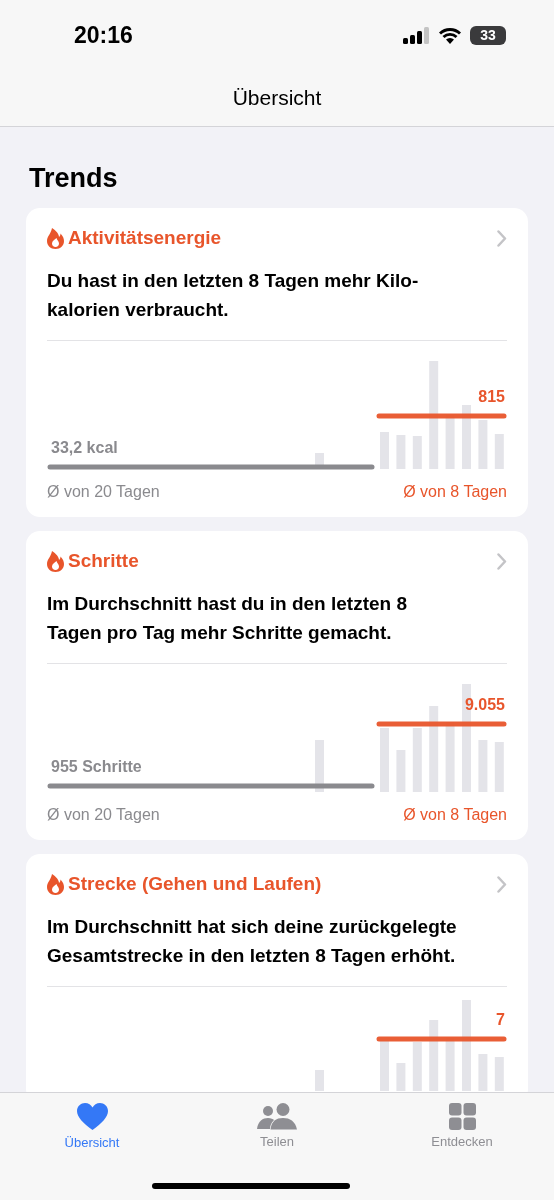  I want to click on signal-icon, so click(416, 35).